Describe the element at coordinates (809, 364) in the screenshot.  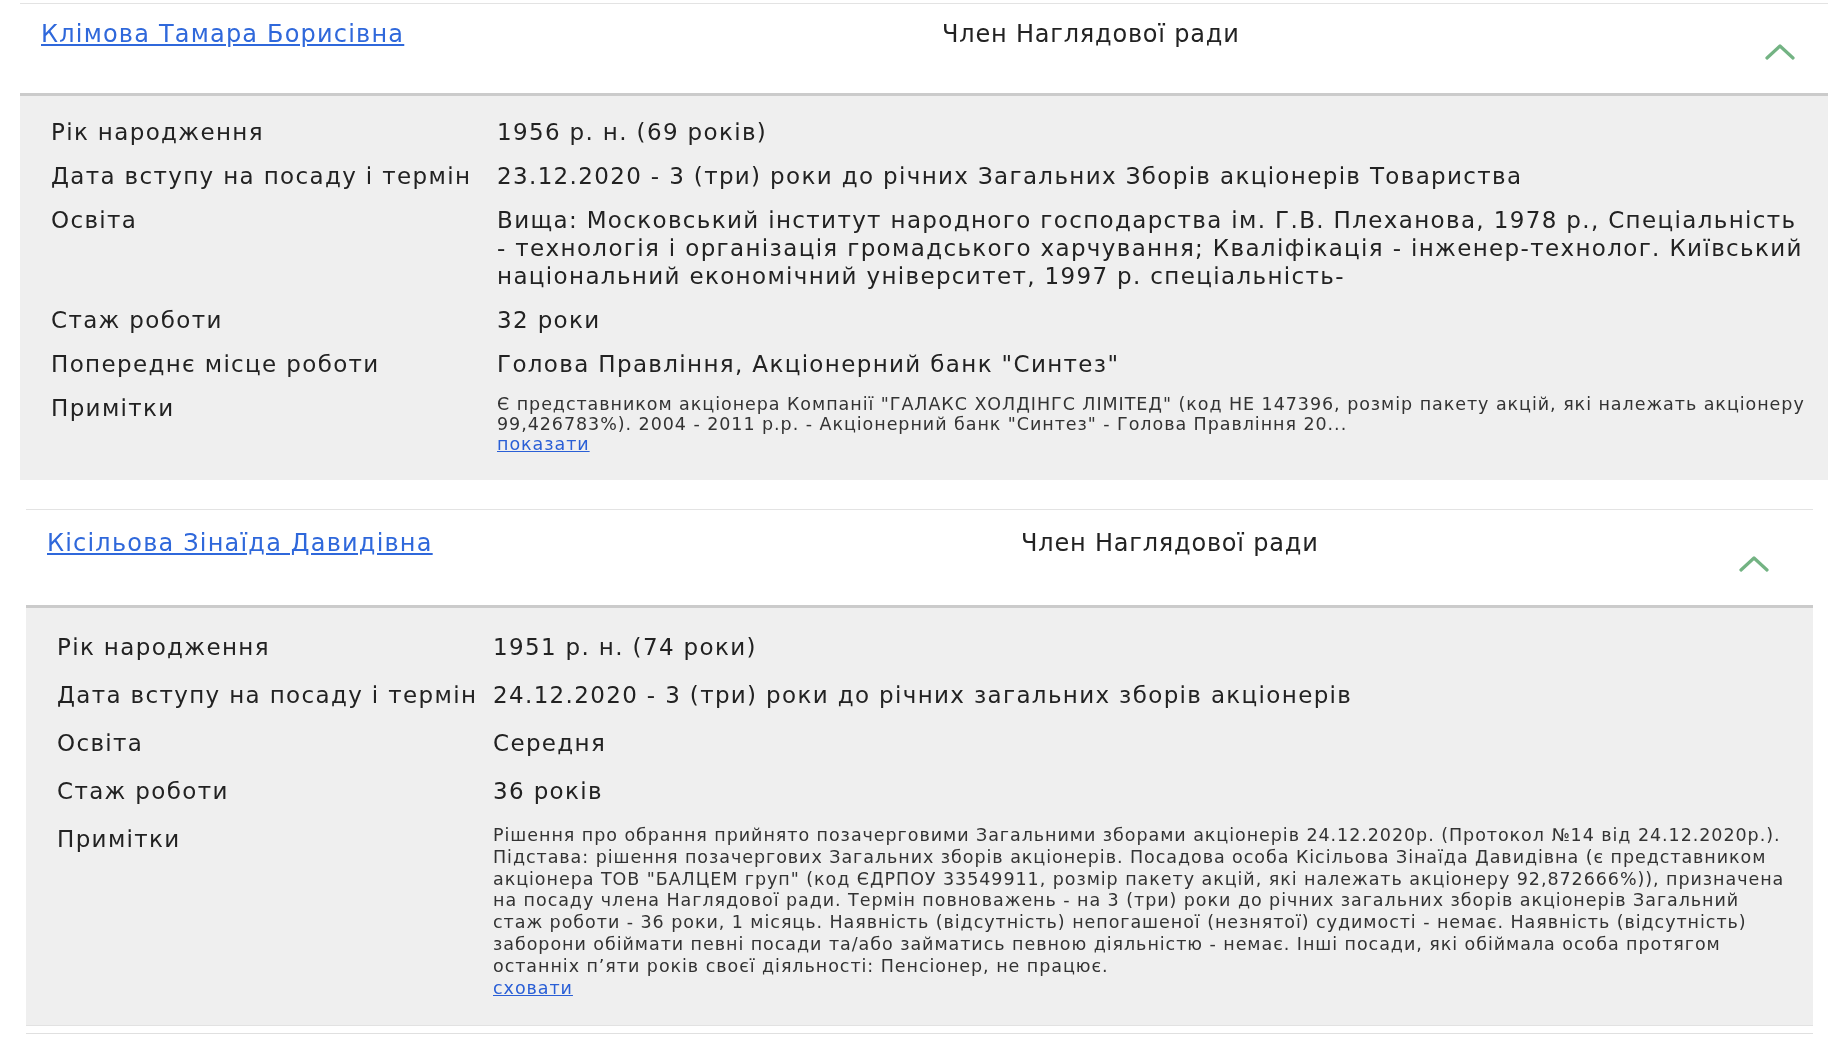
I see `field-value: Голова Правління, Акціонерний банк "Синтез"` at that location.